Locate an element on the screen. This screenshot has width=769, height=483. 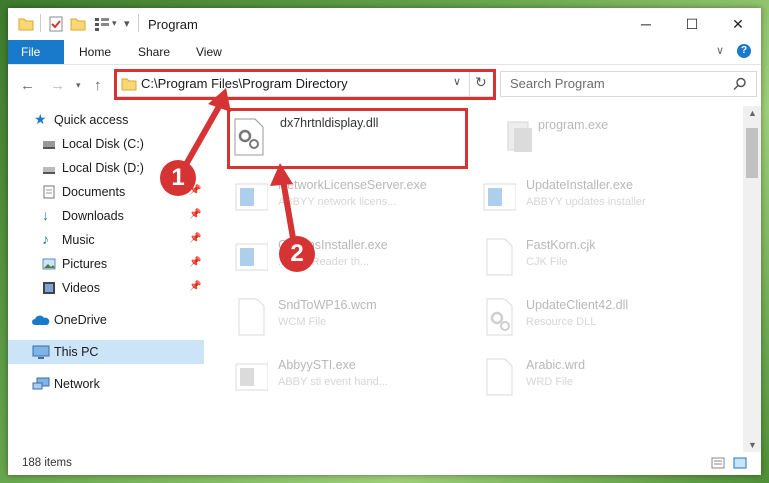
callout-2: 2 is located at coordinates (297, 254).